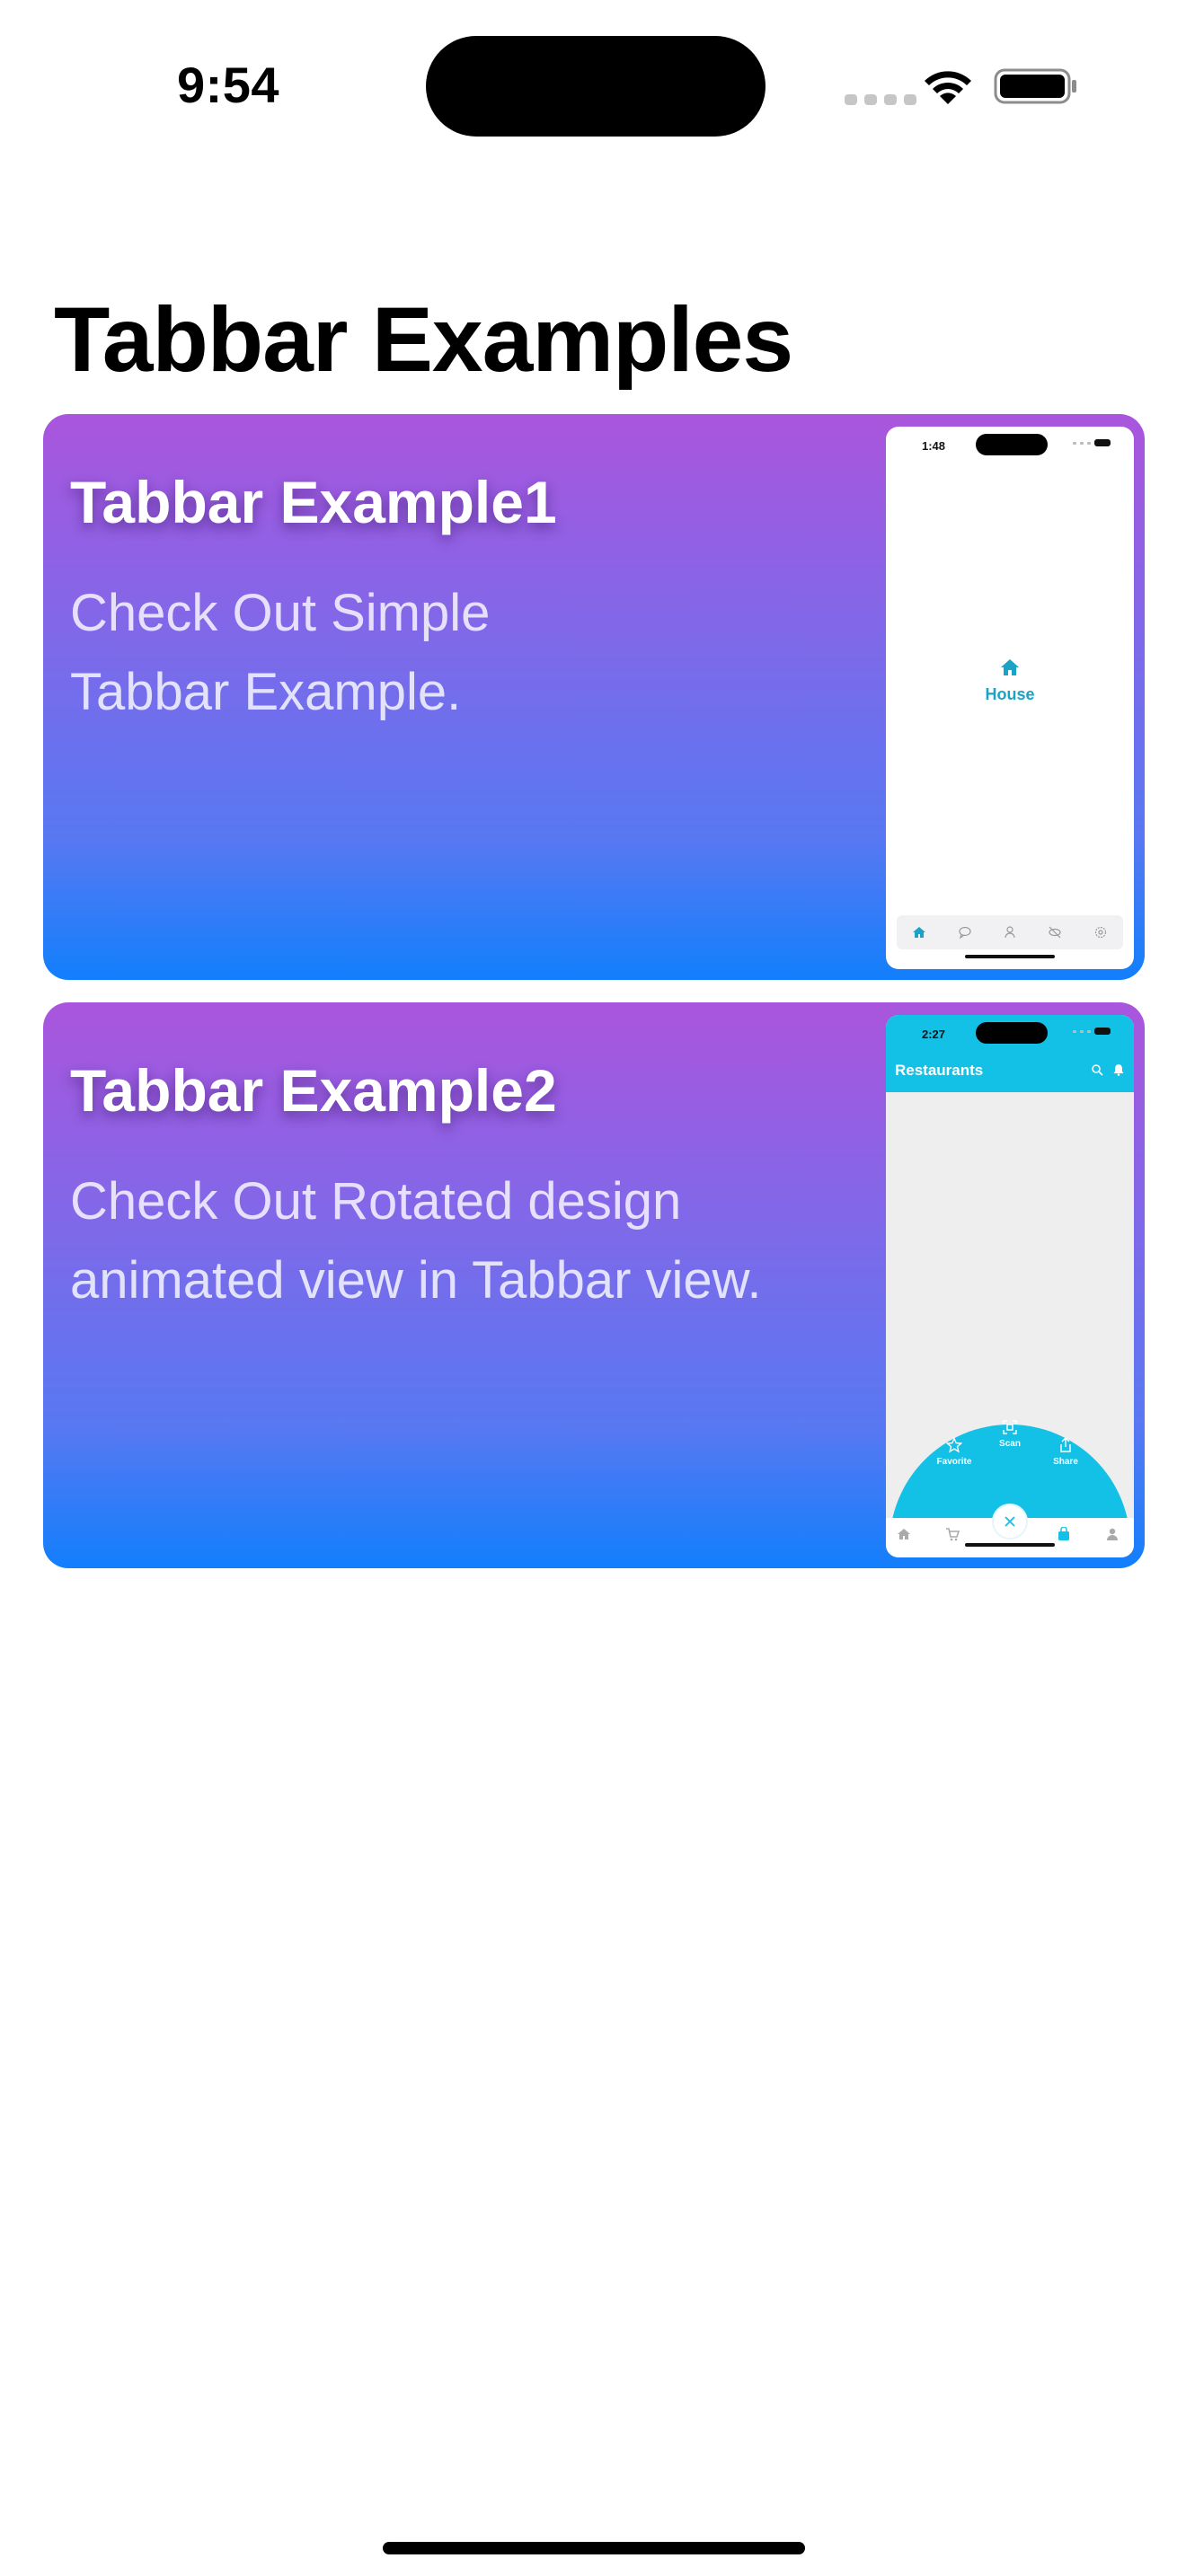 This screenshot has height=2576, width=1186. What do you see at coordinates (596, 86) in the screenshot?
I see `dynamic-island` at bounding box center [596, 86].